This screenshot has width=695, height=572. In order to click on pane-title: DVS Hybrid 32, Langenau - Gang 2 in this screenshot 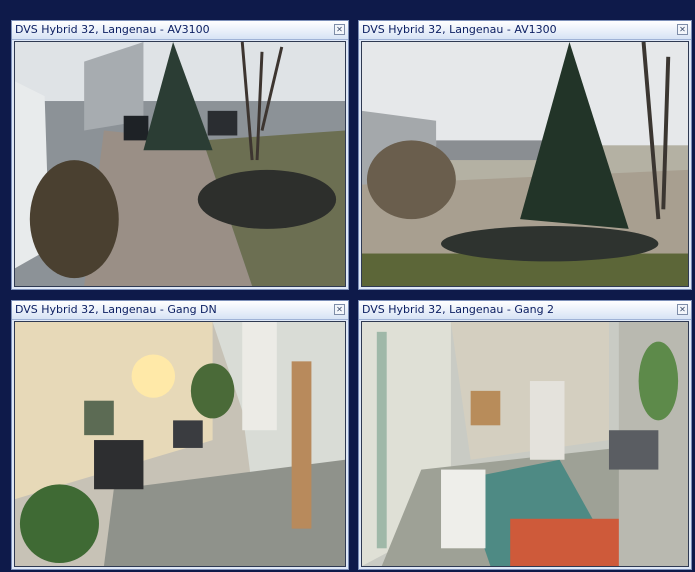, I will do `click(458, 309)`.